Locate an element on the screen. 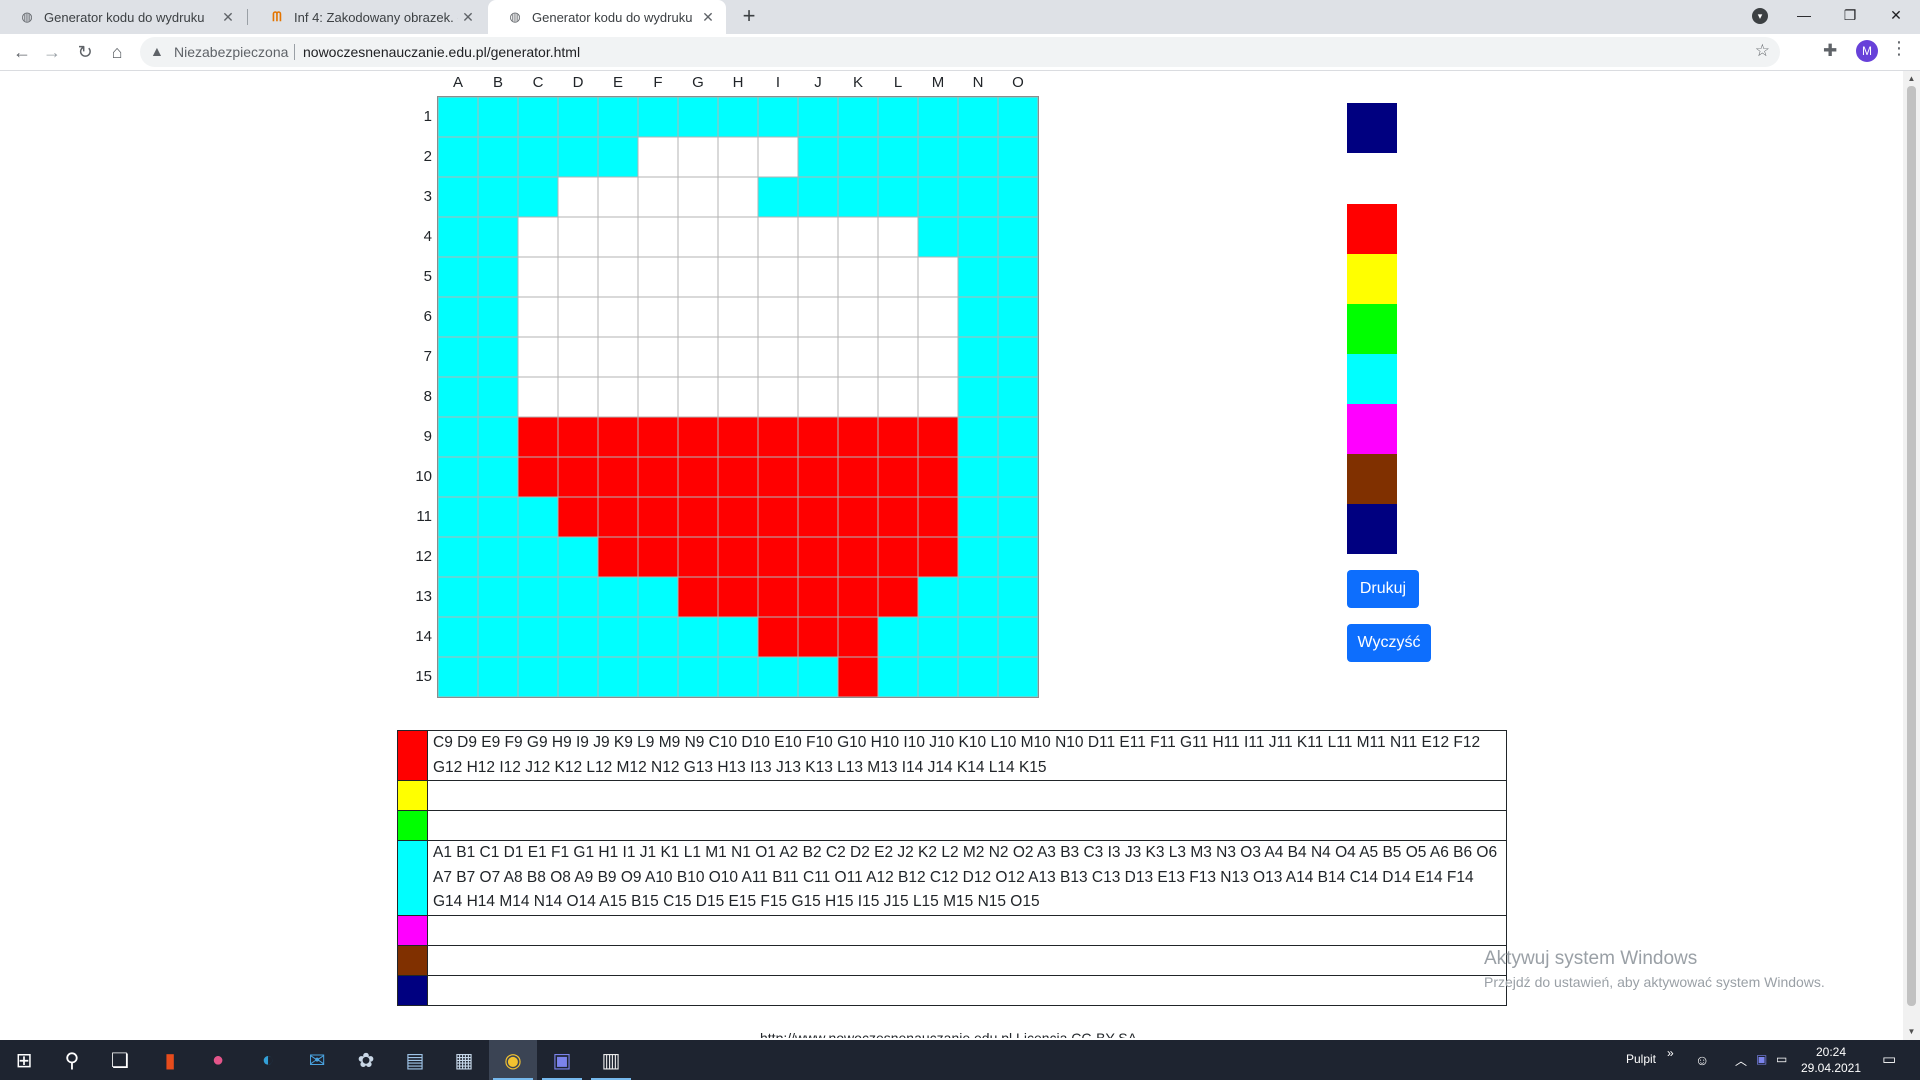 This screenshot has width=1920, height=1080. teams-tray-icon: ▣ is located at coordinates (1761, 1059).